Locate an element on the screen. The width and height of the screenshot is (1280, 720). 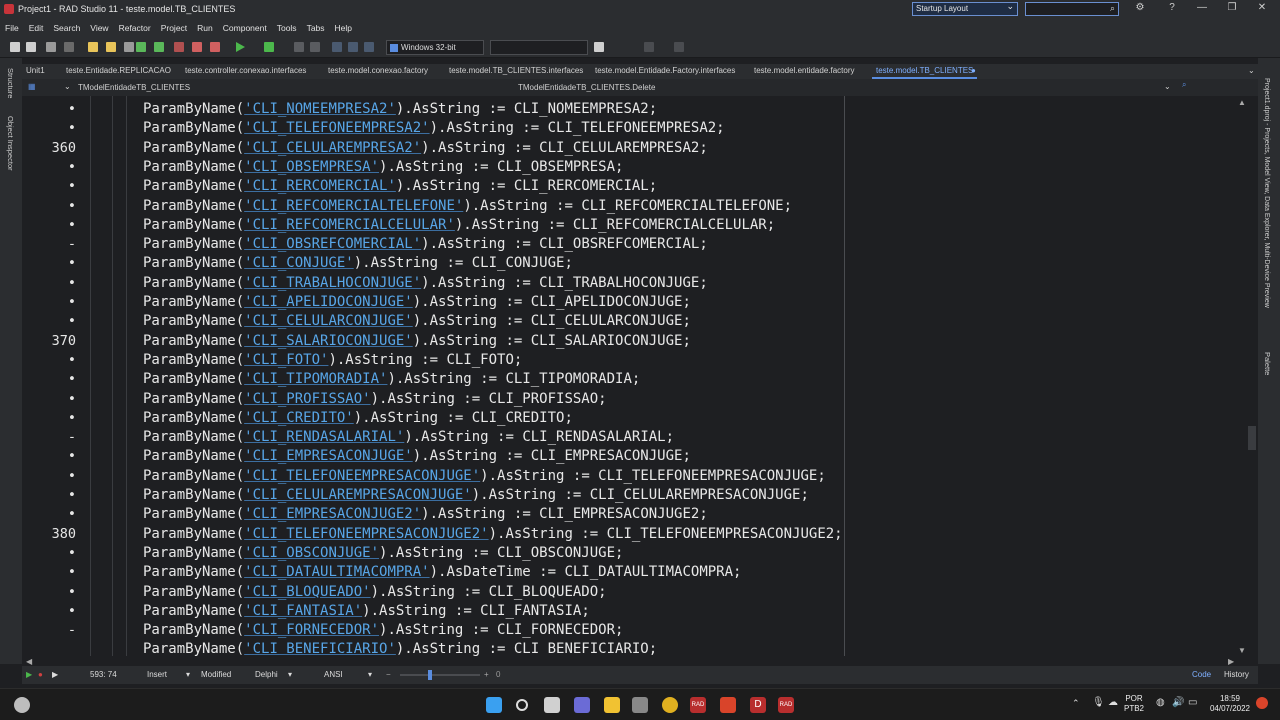
task-view-icon is located at coordinates (552, 705).